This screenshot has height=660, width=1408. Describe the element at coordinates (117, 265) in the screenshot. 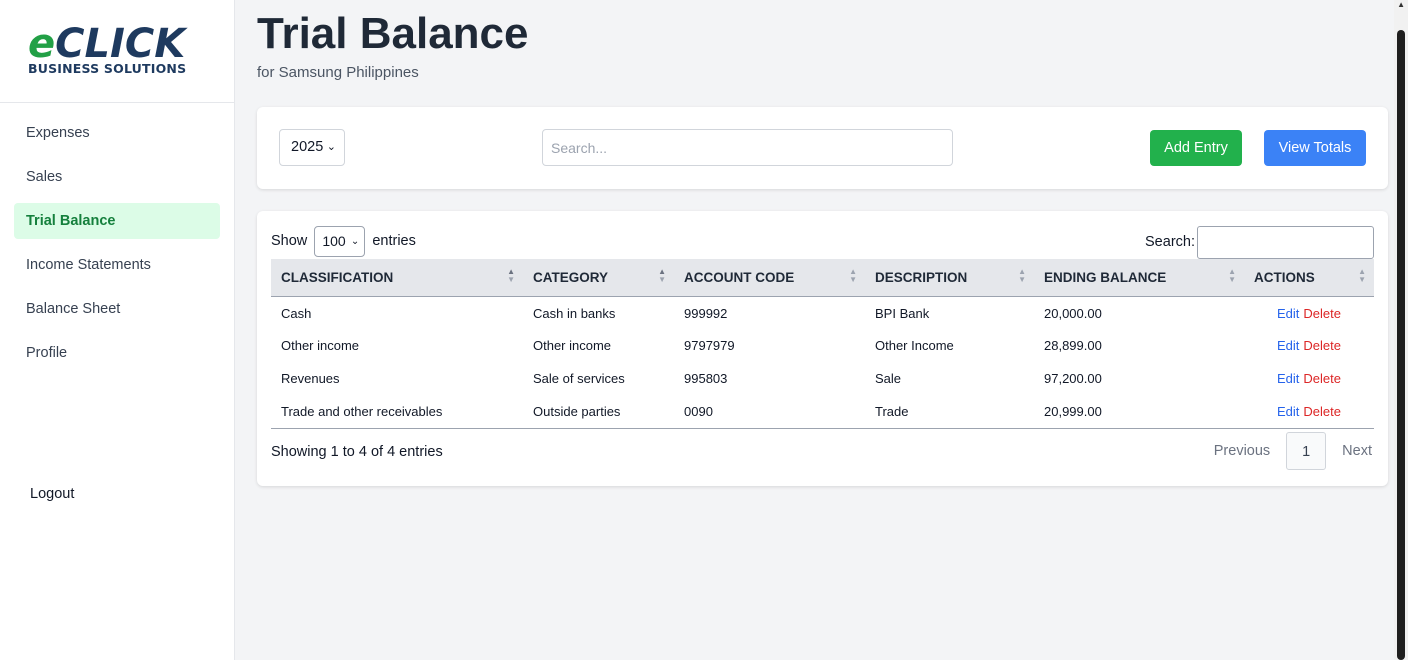

I see `sidebar-item-income-statements: Income Statements` at that location.